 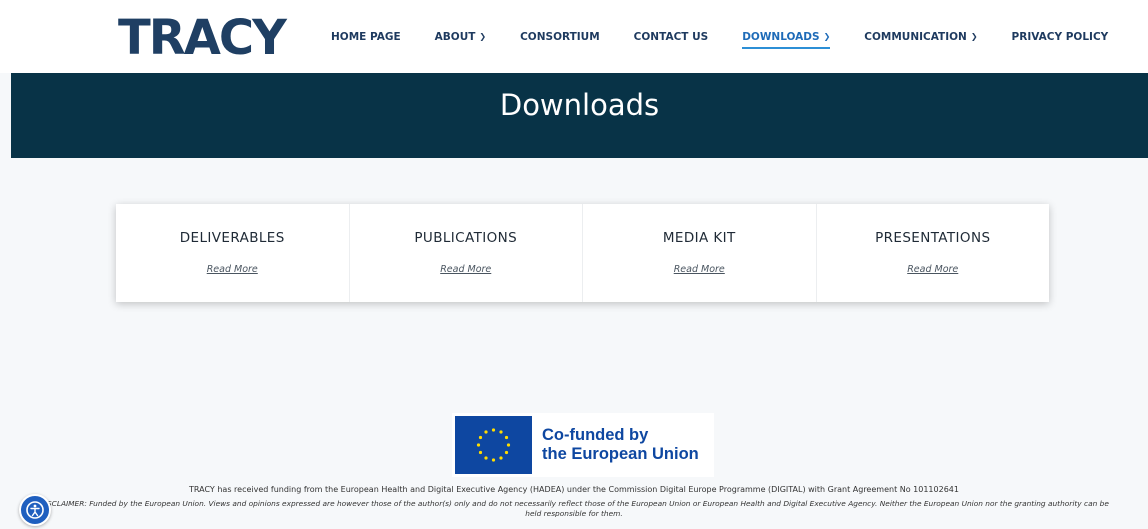 I want to click on card-deliverables: DELIVERABLES Read More, so click(x=233, y=253).